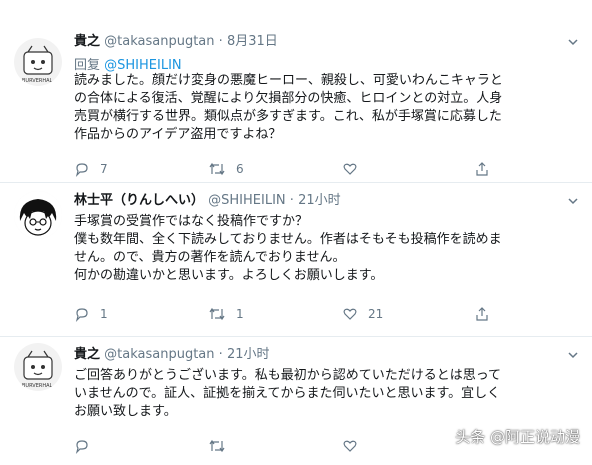  Describe the element at coordinates (247, 200) in the screenshot. I see `user-handle: @SHIHEILIN` at that location.